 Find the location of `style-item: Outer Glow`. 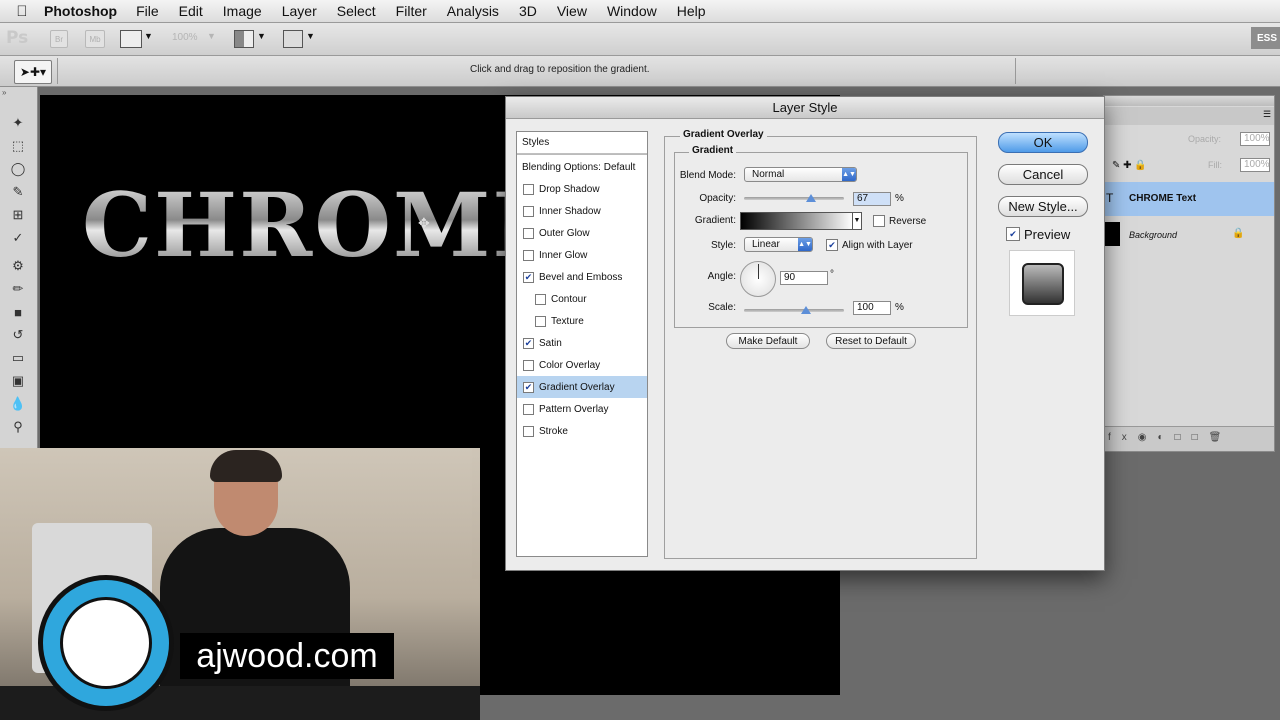

style-item: Outer Glow is located at coordinates (582, 233).